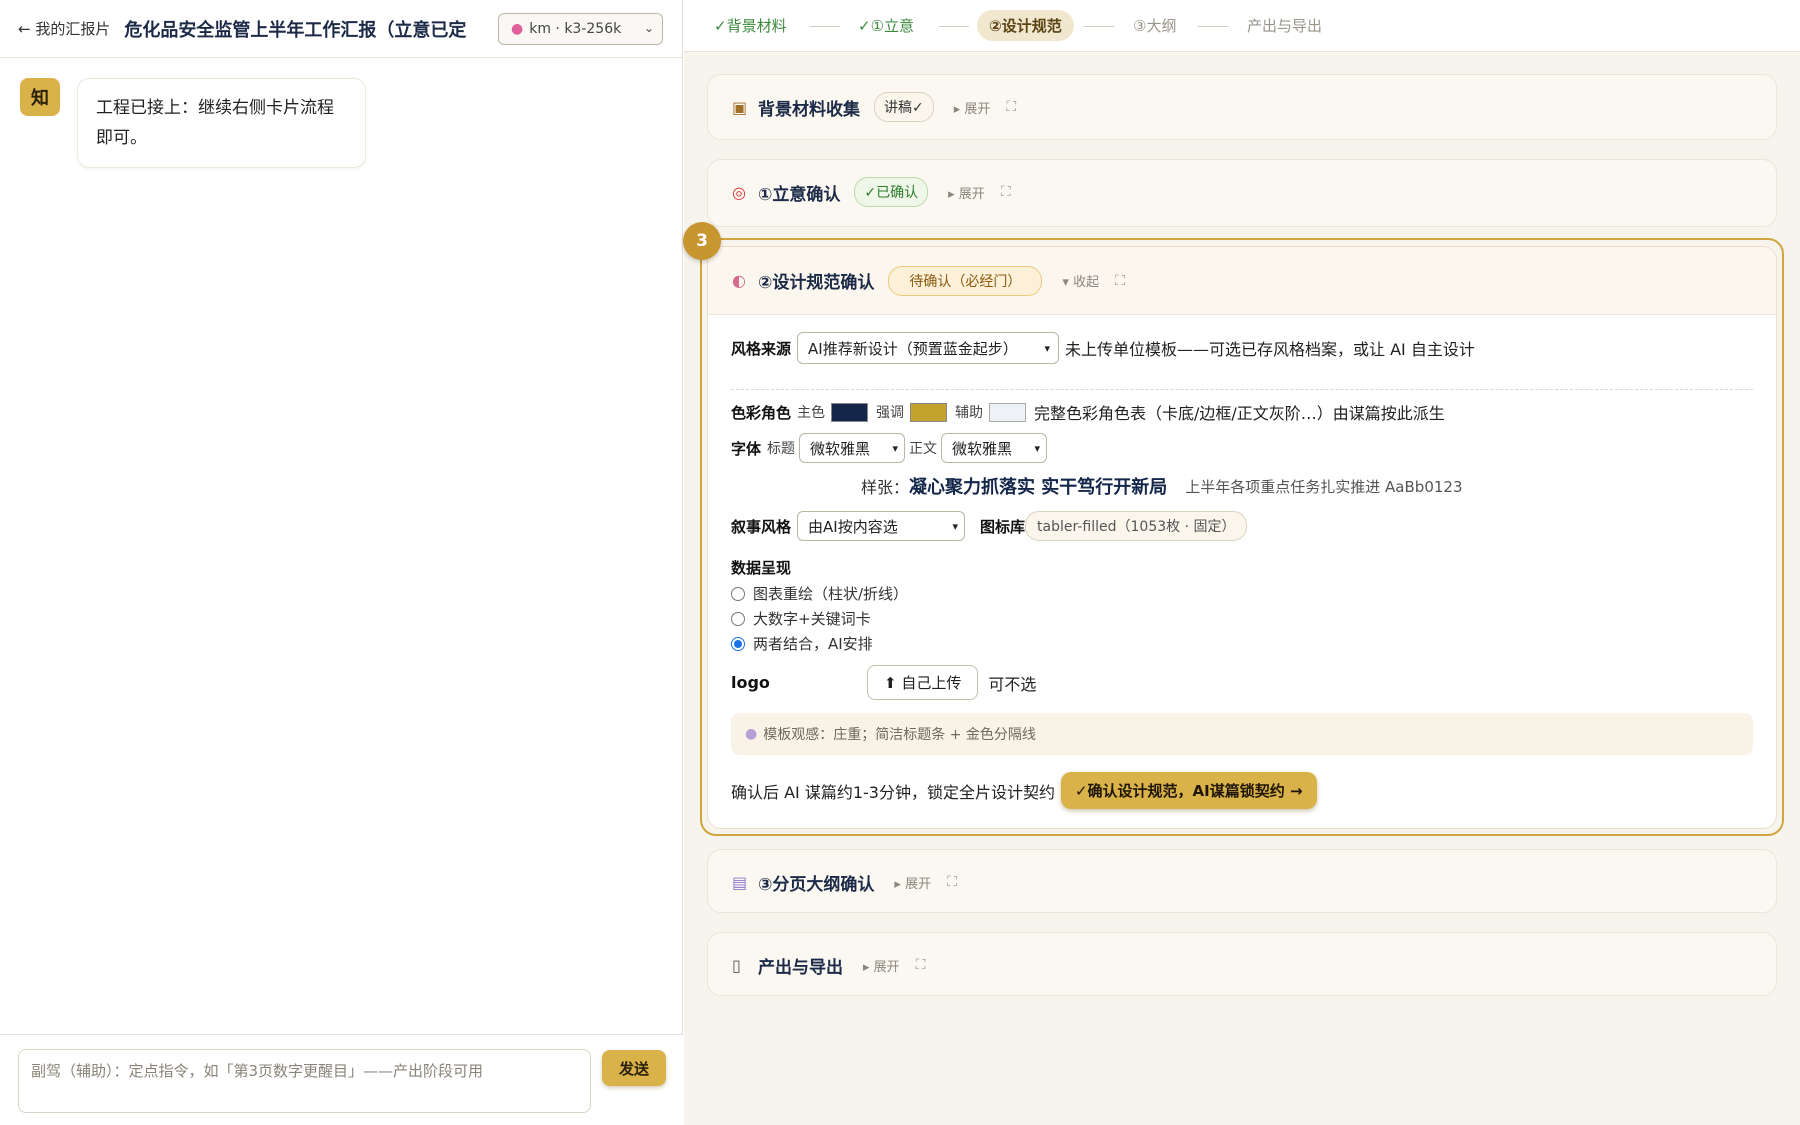 The width and height of the screenshot is (1800, 1125). I want to click on card-title: ①立意确认, so click(799, 194).